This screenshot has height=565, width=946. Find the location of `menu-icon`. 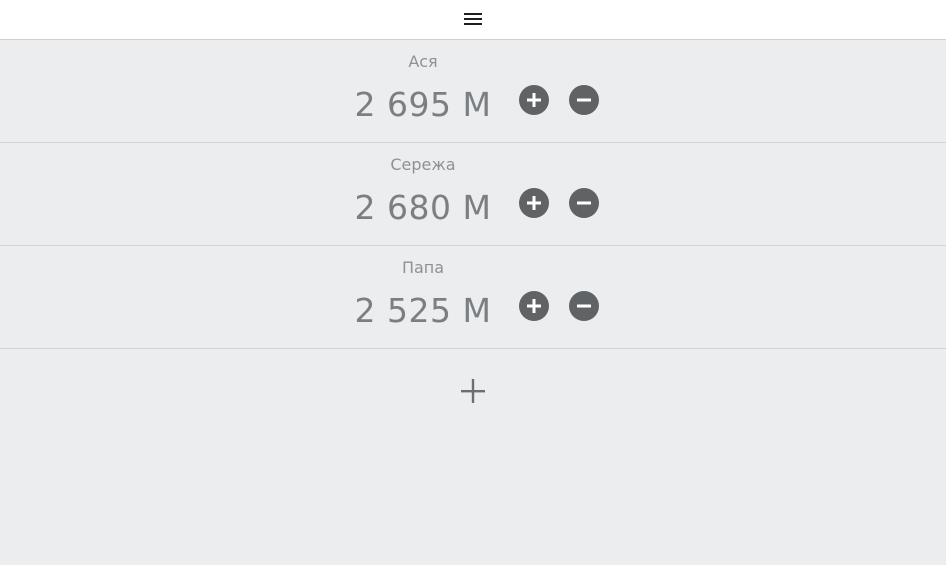

menu-icon is located at coordinates (473, 19).